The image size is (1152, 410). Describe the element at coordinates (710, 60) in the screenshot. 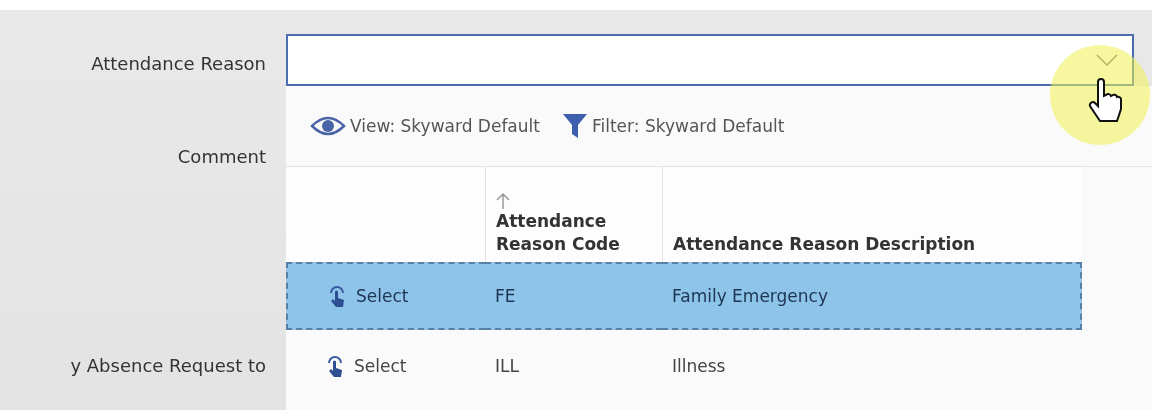

I see `attendance-reason-dropdown` at that location.